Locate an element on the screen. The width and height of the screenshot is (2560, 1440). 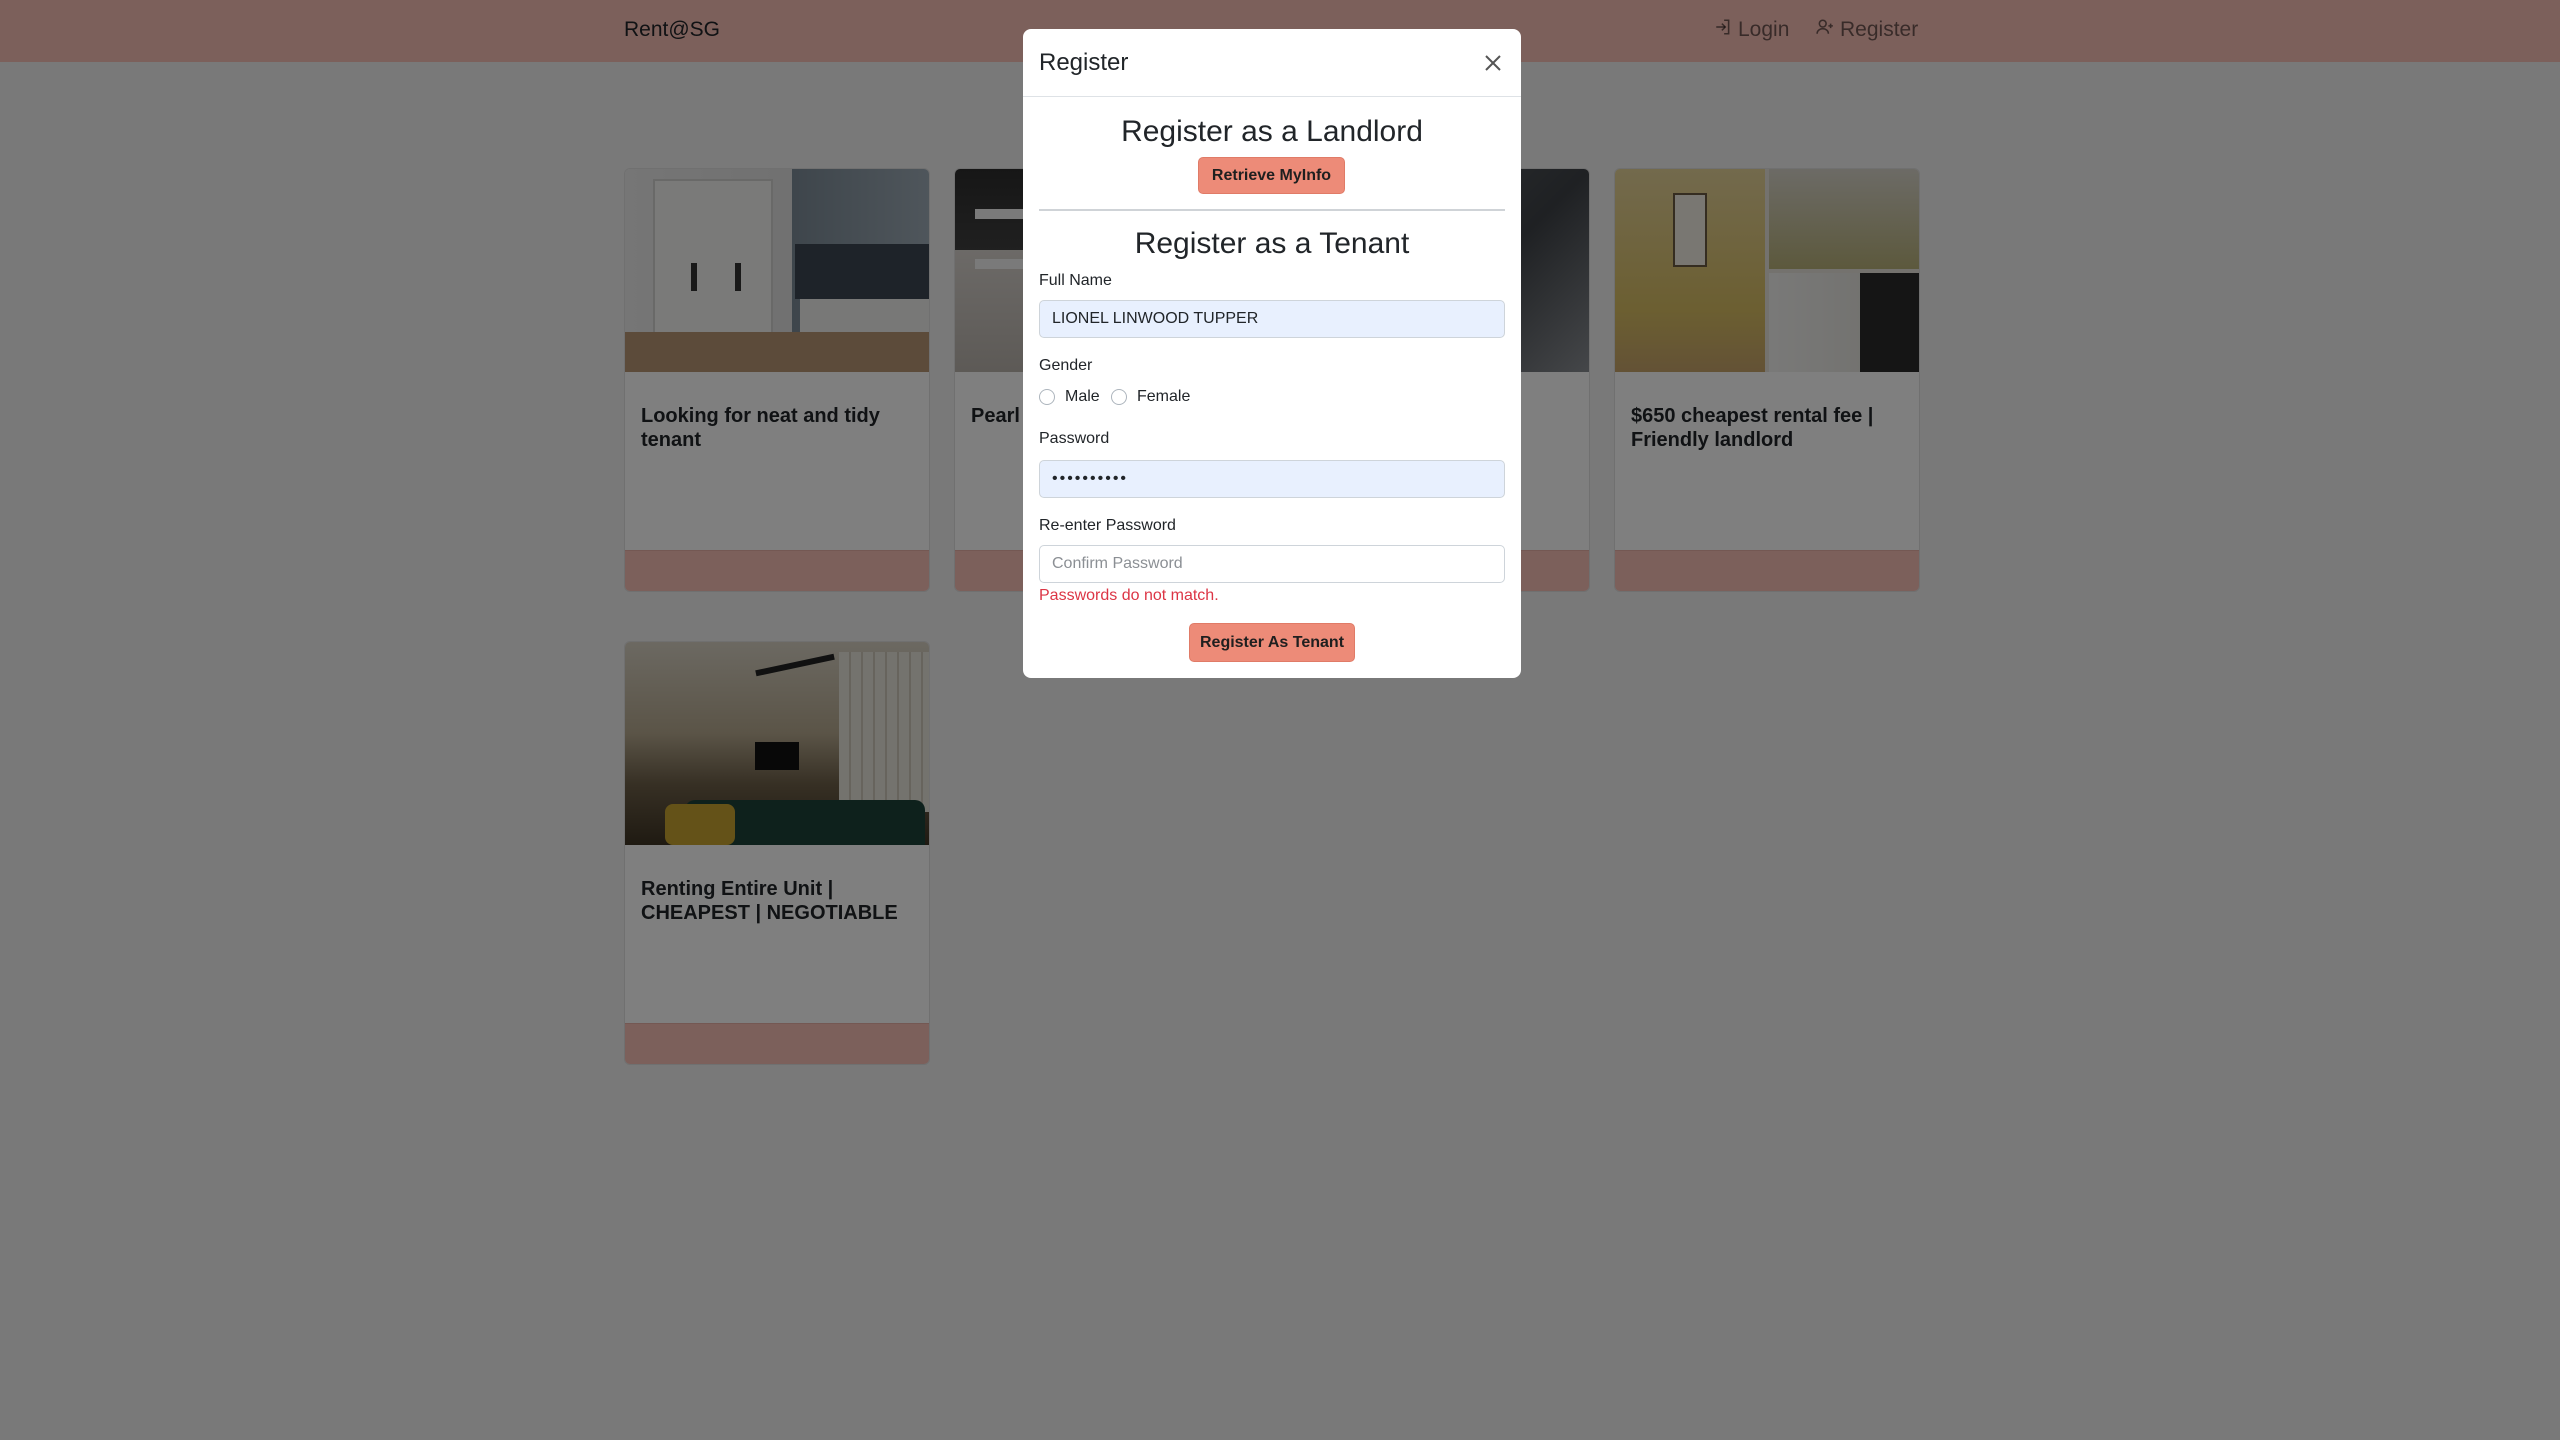
landlord-heading: Register as a Landlord is located at coordinates (1272, 131).